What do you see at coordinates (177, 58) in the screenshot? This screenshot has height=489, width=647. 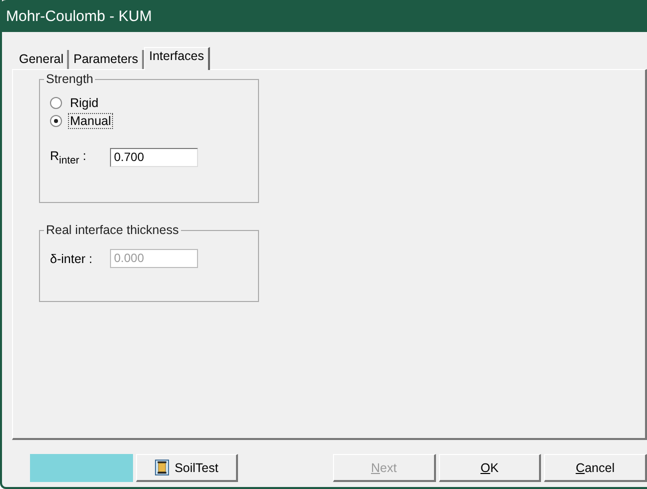 I see `tab: Interfaces` at bounding box center [177, 58].